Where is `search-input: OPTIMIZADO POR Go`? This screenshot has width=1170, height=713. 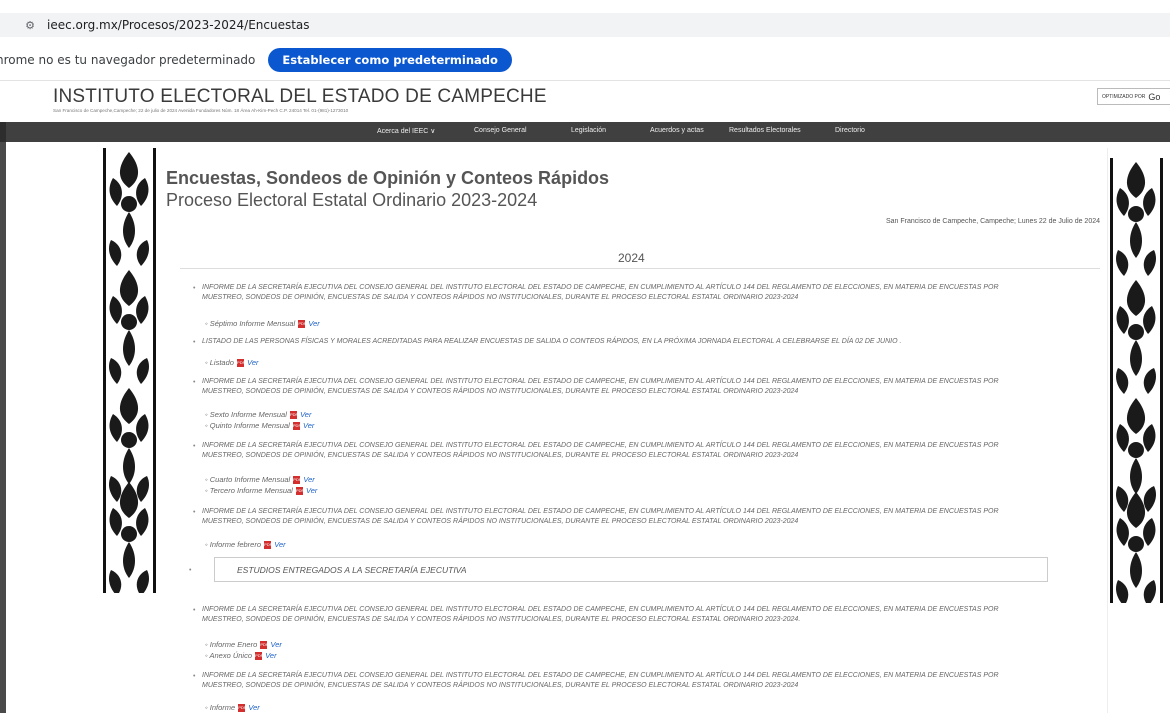
search-input: OPTIMIZADO POR Go is located at coordinates (1133, 96).